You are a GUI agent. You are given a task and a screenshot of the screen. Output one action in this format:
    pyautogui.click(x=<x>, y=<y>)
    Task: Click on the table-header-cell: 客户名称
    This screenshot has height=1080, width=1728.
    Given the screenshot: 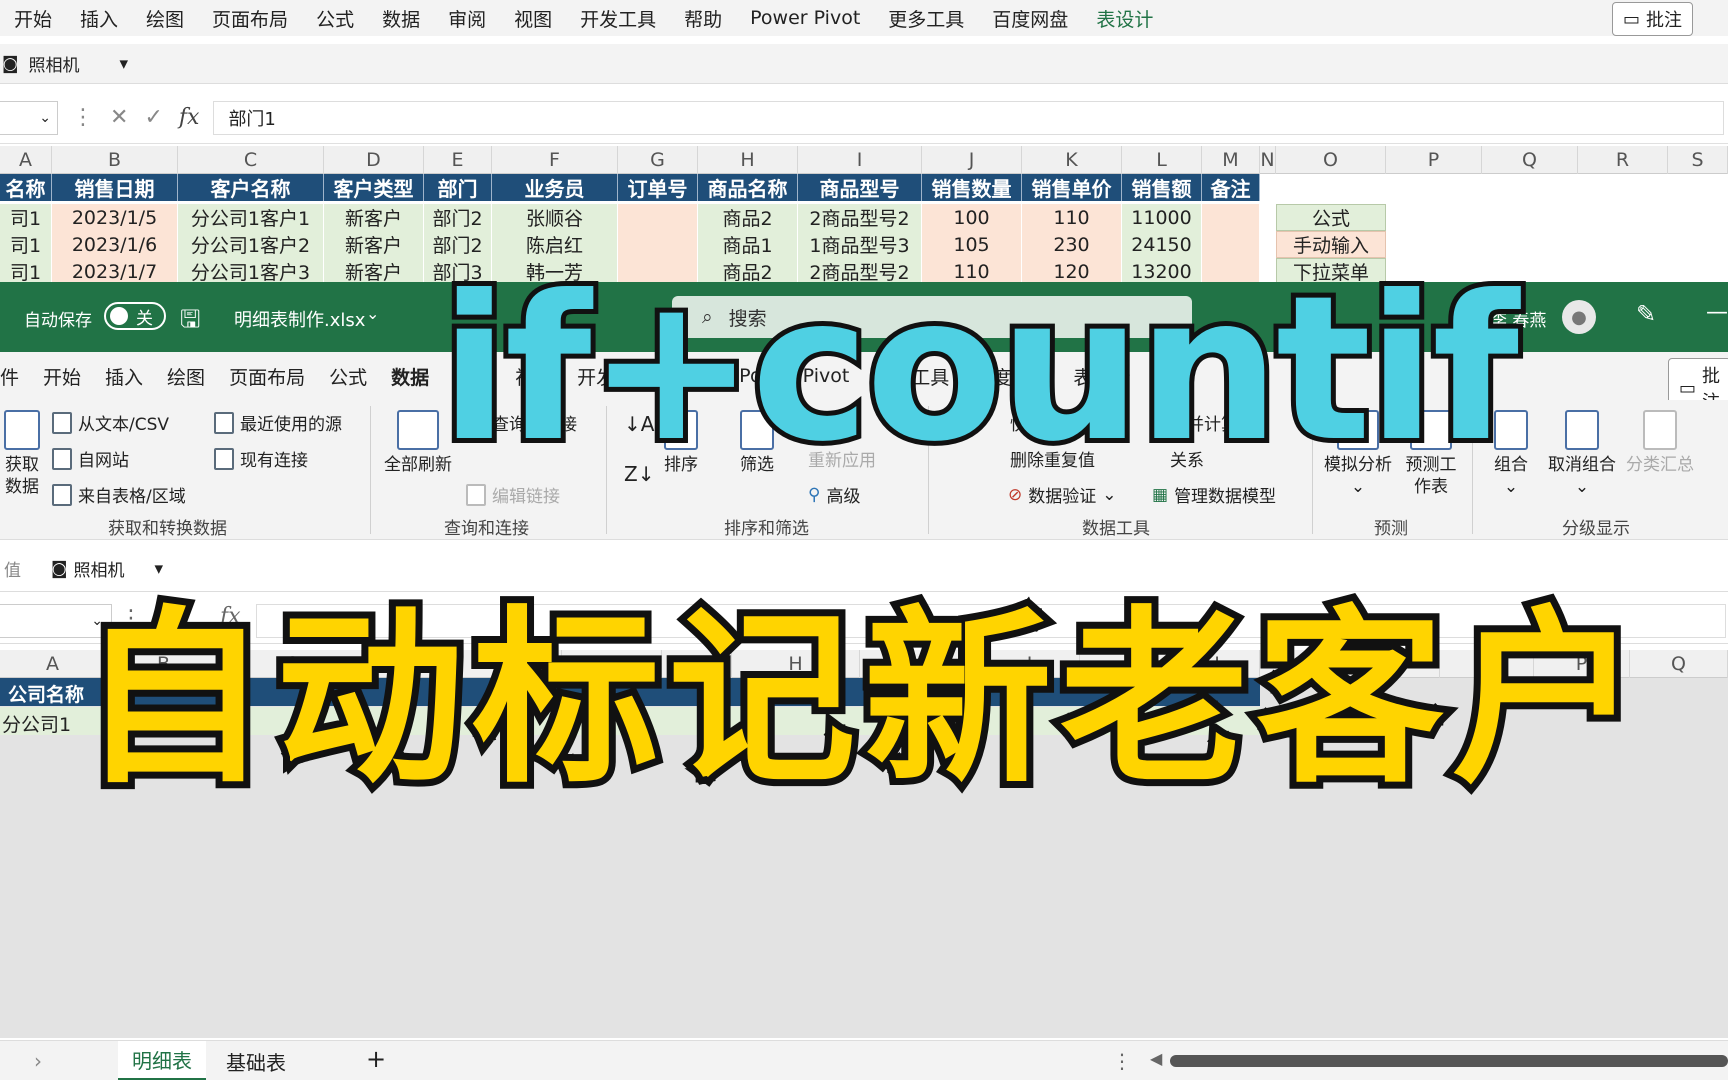 What is the action you would take?
    pyautogui.click(x=251, y=187)
    